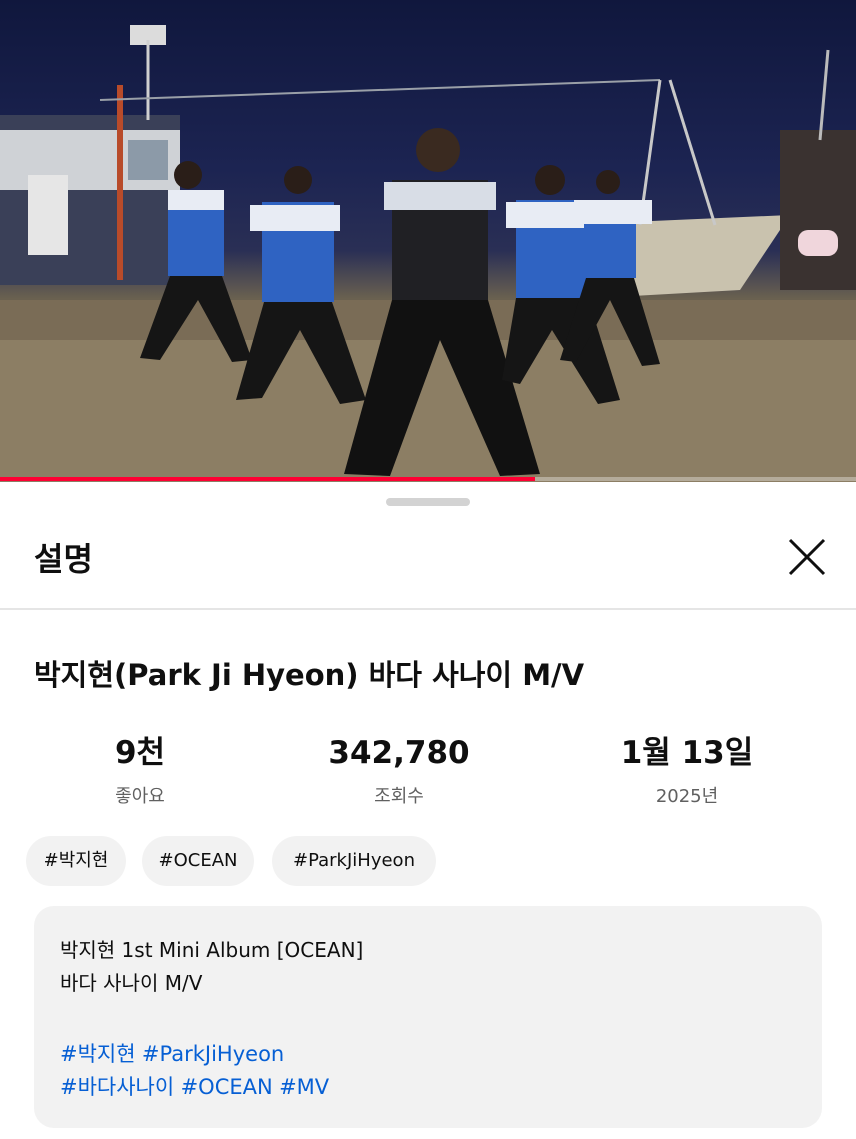 This screenshot has height=1139, width=856. I want to click on progress-bar, so click(428, 479).